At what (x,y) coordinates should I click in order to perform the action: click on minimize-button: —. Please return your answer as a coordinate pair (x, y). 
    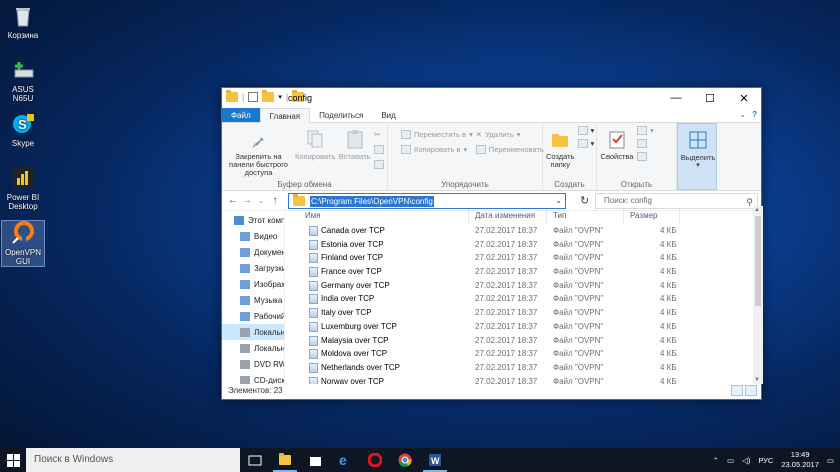
    Looking at the image, I should click on (676, 98).